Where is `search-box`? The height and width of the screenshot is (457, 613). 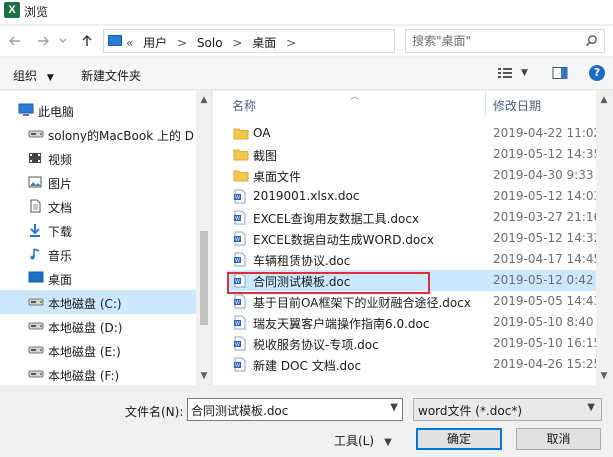
search-box is located at coordinates (505, 41).